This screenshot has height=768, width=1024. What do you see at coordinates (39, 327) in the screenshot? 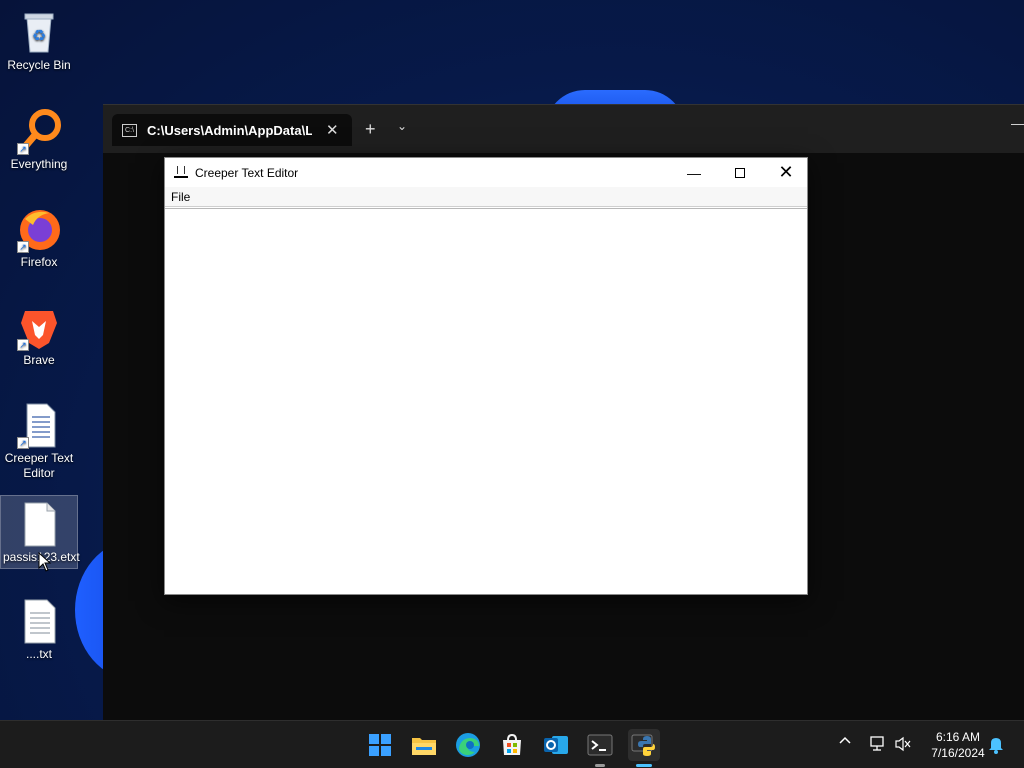
I see `brave-lion-icon: ↗` at bounding box center [39, 327].